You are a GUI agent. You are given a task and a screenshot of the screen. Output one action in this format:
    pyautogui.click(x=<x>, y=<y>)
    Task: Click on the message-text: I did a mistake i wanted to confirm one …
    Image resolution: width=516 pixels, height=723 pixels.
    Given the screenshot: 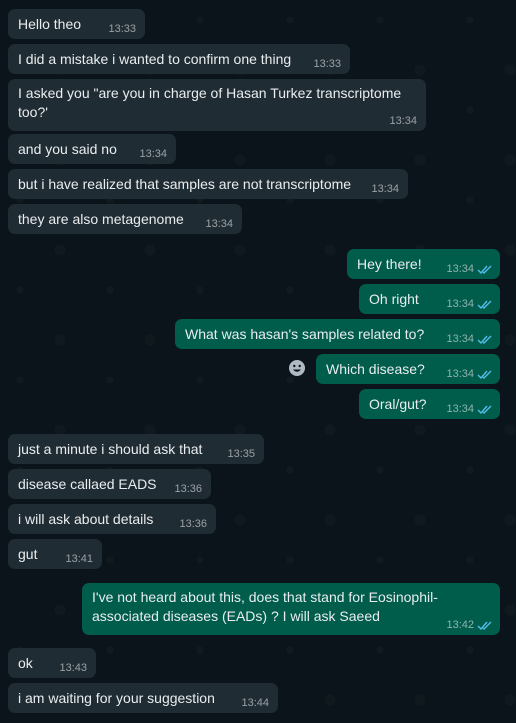 What is the action you would take?
    pyautogui.click(x=155, y=59)
    